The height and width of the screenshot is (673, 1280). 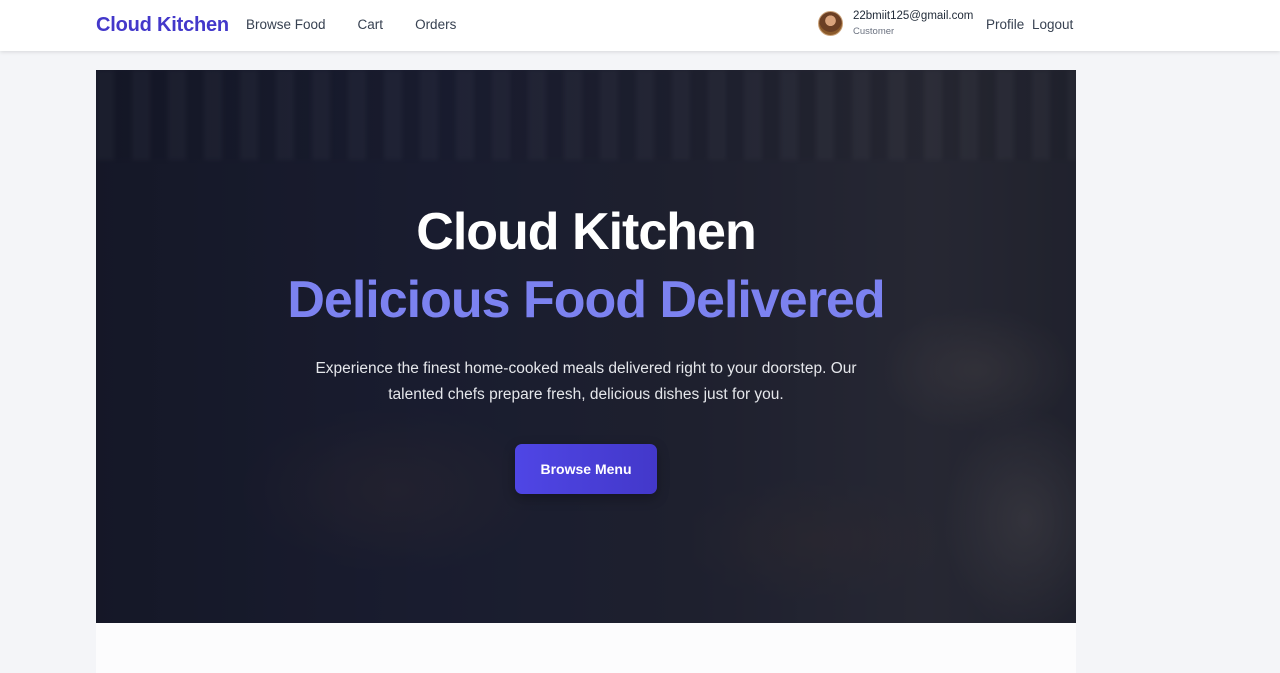 What do you see at coordinates (586, 232) in the screenshot?
I see `hero-title: Cloud Kitchen` at bounding box center [586, 232].